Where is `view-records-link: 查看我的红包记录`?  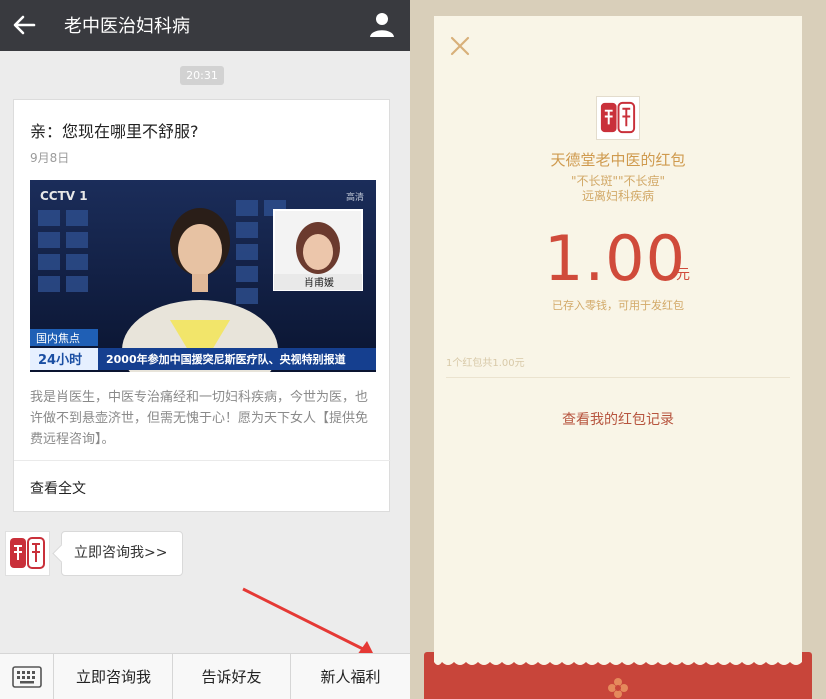 view-records-link: 查看我的红包记录 is located at coordinates (618, 419).